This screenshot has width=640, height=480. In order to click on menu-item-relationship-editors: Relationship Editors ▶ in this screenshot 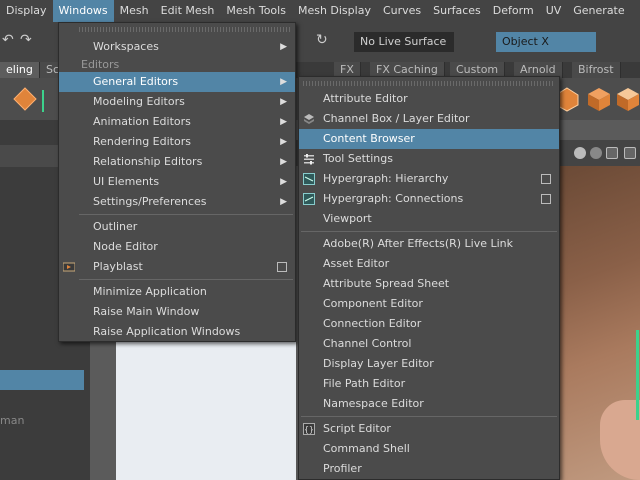, I will do `click(177, 162)`.